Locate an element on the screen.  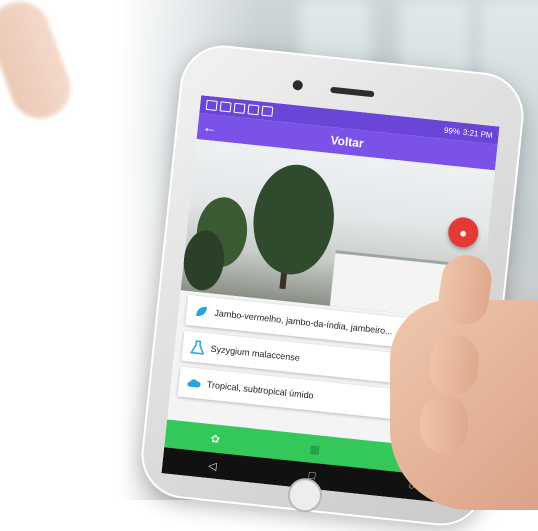
front-camera is located at coordinates (298, 85).